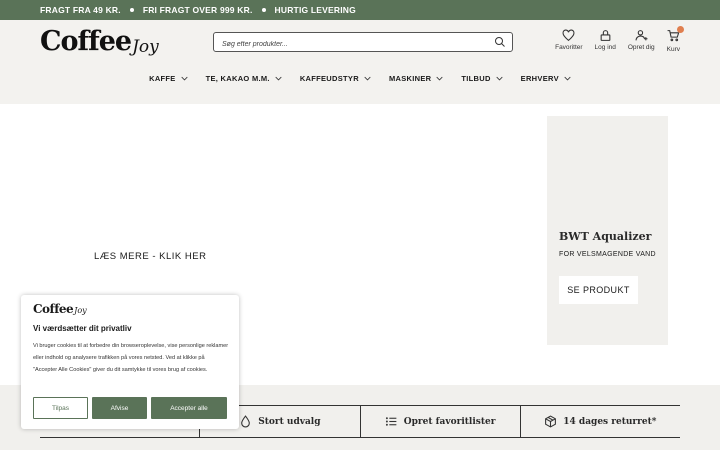 Image resolution: width=720 pixels, height=450 pixels. What do you see at coordinates (641, 35) in the screenshot?
I see `add-user-icon` at bounding box center [641, 35].